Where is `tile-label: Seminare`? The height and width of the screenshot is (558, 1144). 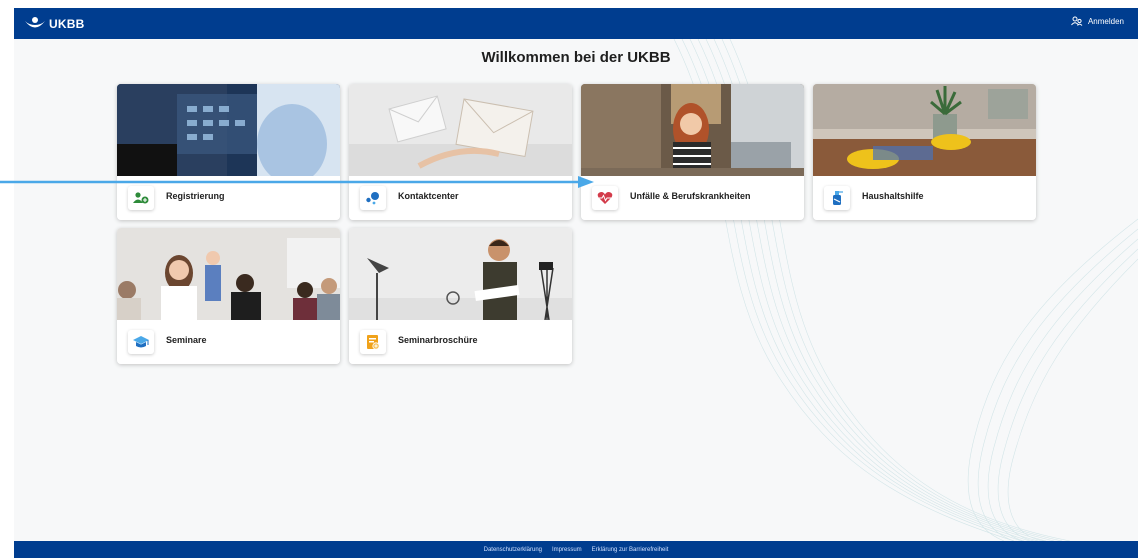
tile-label: Seminare is located at coordinates (186, 340).